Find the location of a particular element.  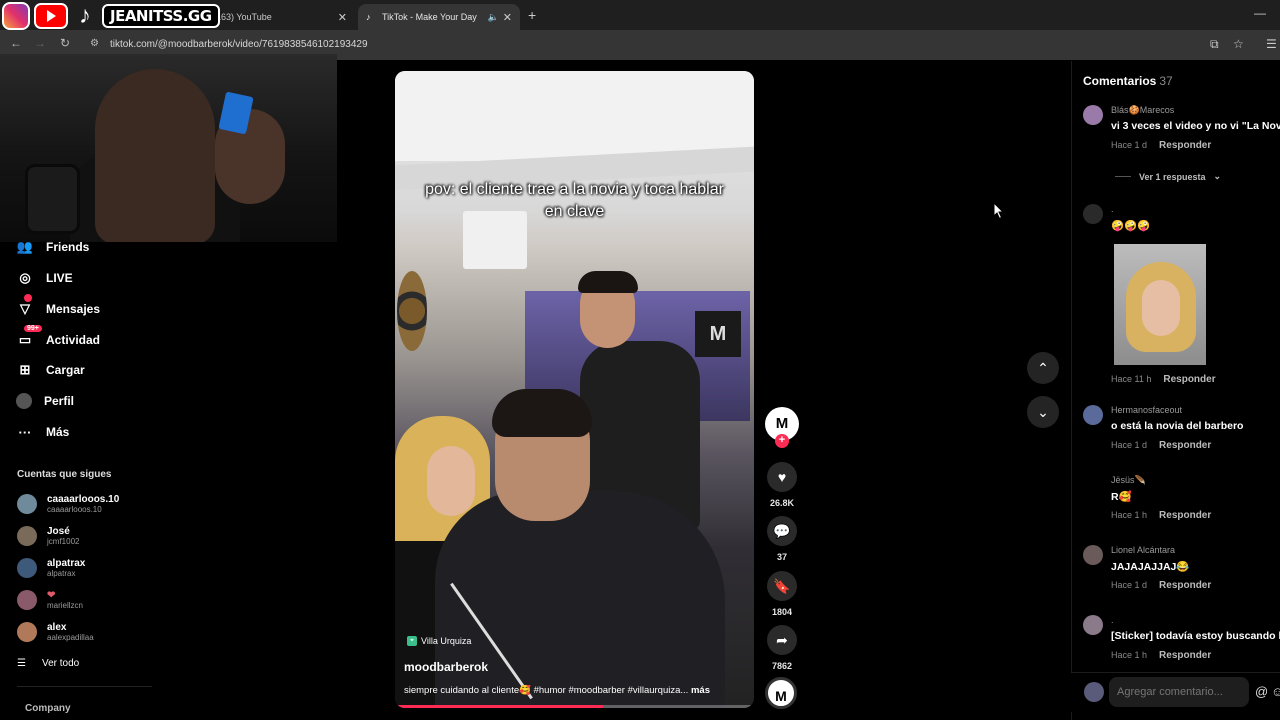

chevron-down-icon: ⌄ is located at coordinates (1217, 176).